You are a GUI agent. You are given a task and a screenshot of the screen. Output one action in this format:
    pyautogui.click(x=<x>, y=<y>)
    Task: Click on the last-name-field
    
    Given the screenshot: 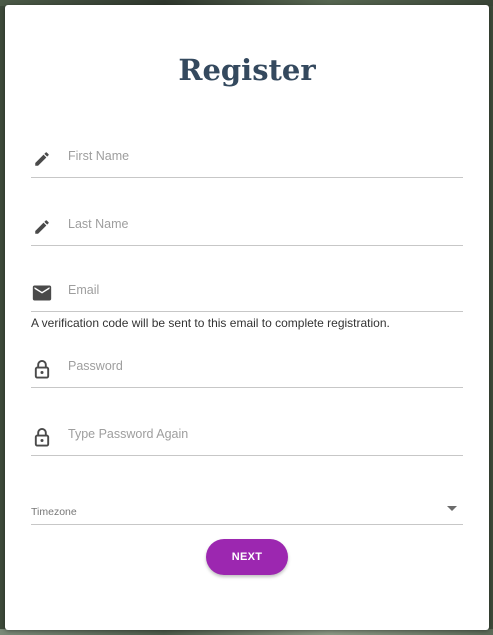 What is the action you would take?
    pyautogui.click(x=247, y=228)
    